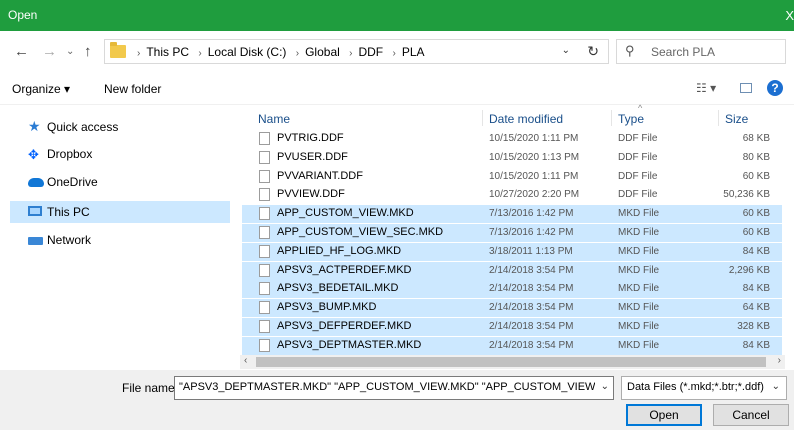  I want to click on sidebar-item-this-pc: This PC, so click(120, 212).